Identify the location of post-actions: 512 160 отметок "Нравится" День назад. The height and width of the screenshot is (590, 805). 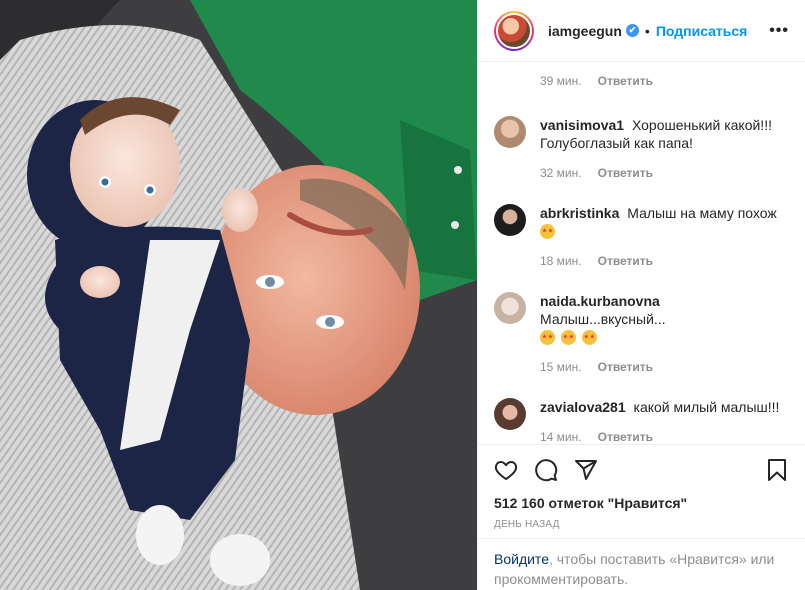
(641, 487).